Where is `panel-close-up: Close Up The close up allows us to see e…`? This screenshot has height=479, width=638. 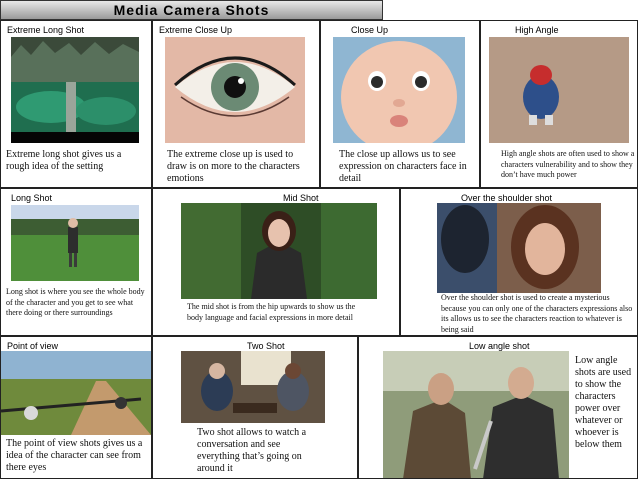
panel-close-up: Close Up The close up allows us to see e… is located at coordinates (400, 104).